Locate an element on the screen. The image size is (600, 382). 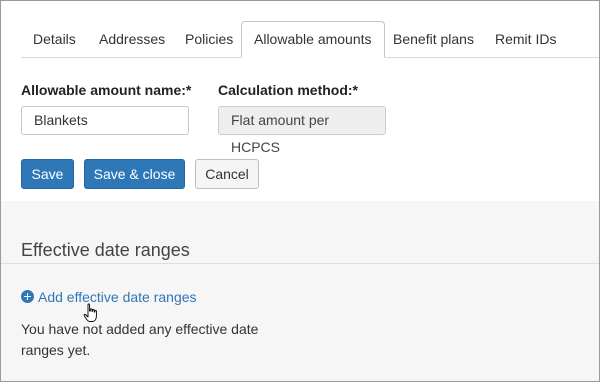
tab-addresses: Addresses is located at coordinates (132, 38).